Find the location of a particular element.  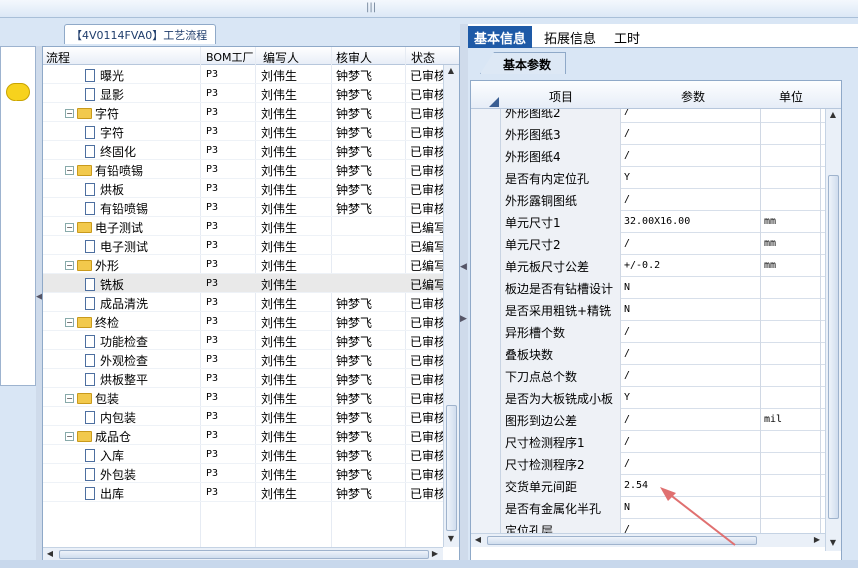

tree-node: − 外形 is located at coordinates (92, 265).